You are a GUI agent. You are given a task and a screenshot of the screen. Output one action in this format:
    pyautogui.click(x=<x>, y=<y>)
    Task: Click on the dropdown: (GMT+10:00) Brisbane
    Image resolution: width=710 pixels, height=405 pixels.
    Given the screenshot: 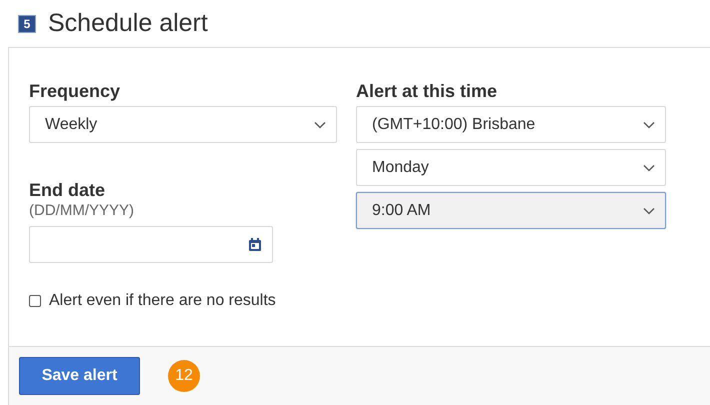 What is the action you would take?
    pyautogui.click(x=511, y=124)
    